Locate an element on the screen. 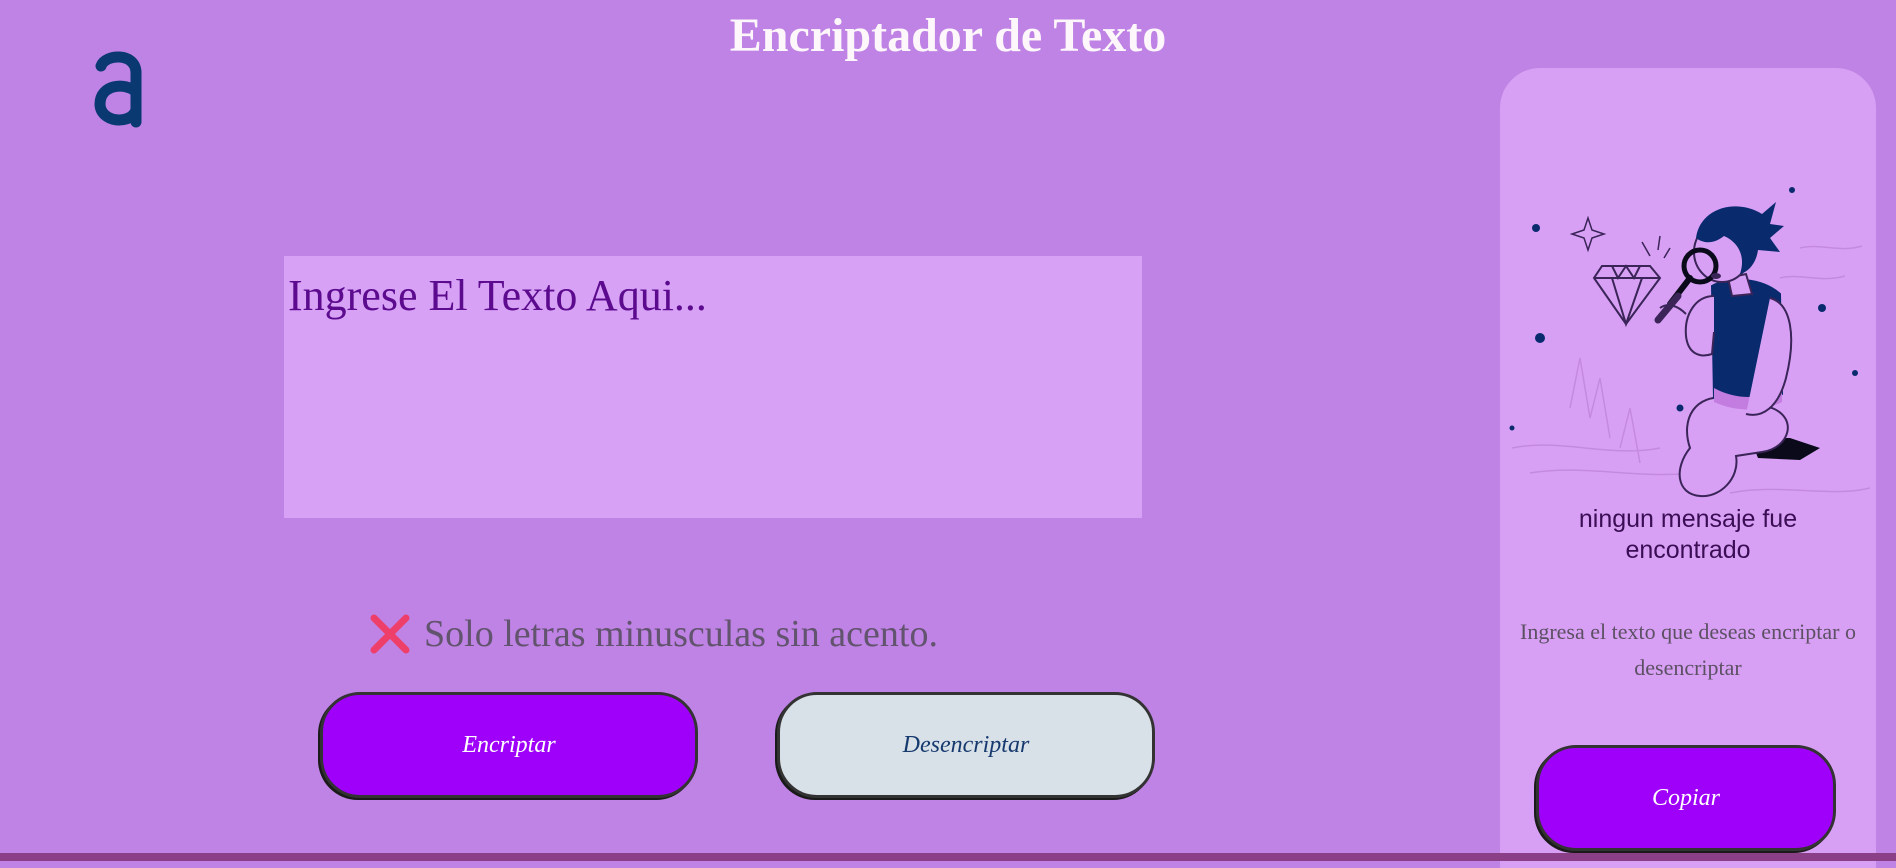 The width and height of the screenshot is (1896, 868). input-warning: Solo letras minusculas sin acento. is located at coordinates (653, 634).